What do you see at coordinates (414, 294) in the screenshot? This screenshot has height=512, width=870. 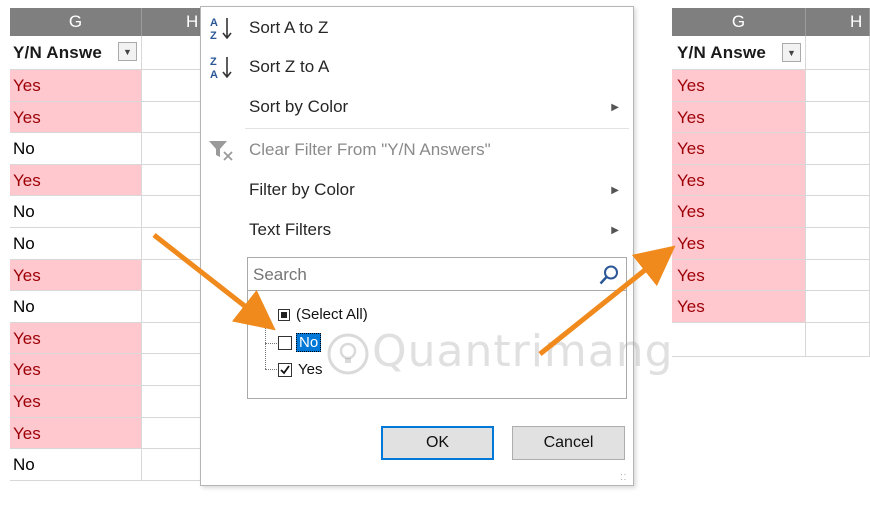 I see `annotation-arrows` at bounding box center [414, 294].